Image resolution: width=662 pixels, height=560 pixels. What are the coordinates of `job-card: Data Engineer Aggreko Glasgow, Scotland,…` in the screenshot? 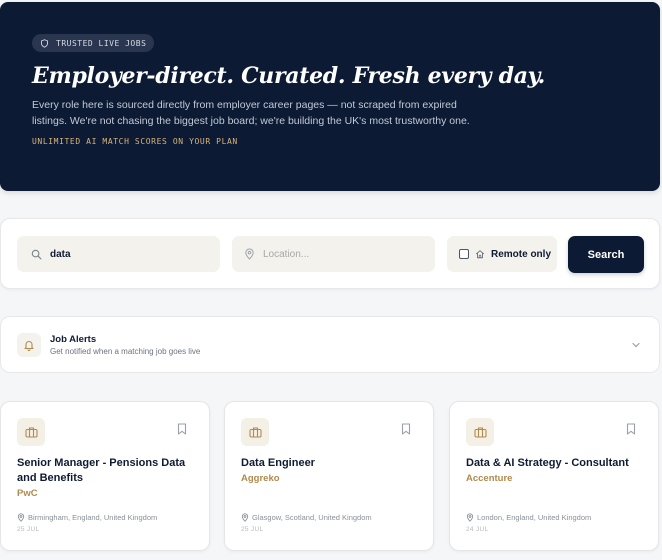 It's located at (329, 476).